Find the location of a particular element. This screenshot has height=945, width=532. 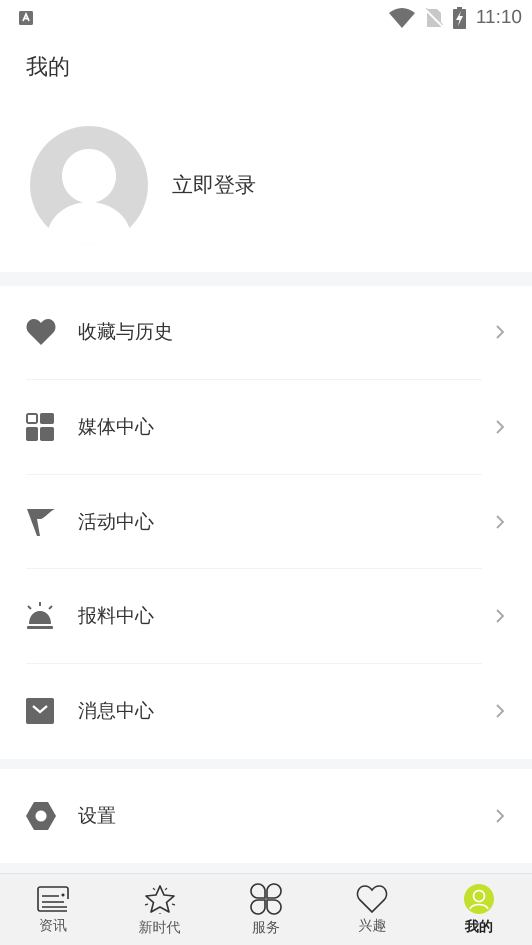

status-time: 11:10 is located at coordinates (499, 17).